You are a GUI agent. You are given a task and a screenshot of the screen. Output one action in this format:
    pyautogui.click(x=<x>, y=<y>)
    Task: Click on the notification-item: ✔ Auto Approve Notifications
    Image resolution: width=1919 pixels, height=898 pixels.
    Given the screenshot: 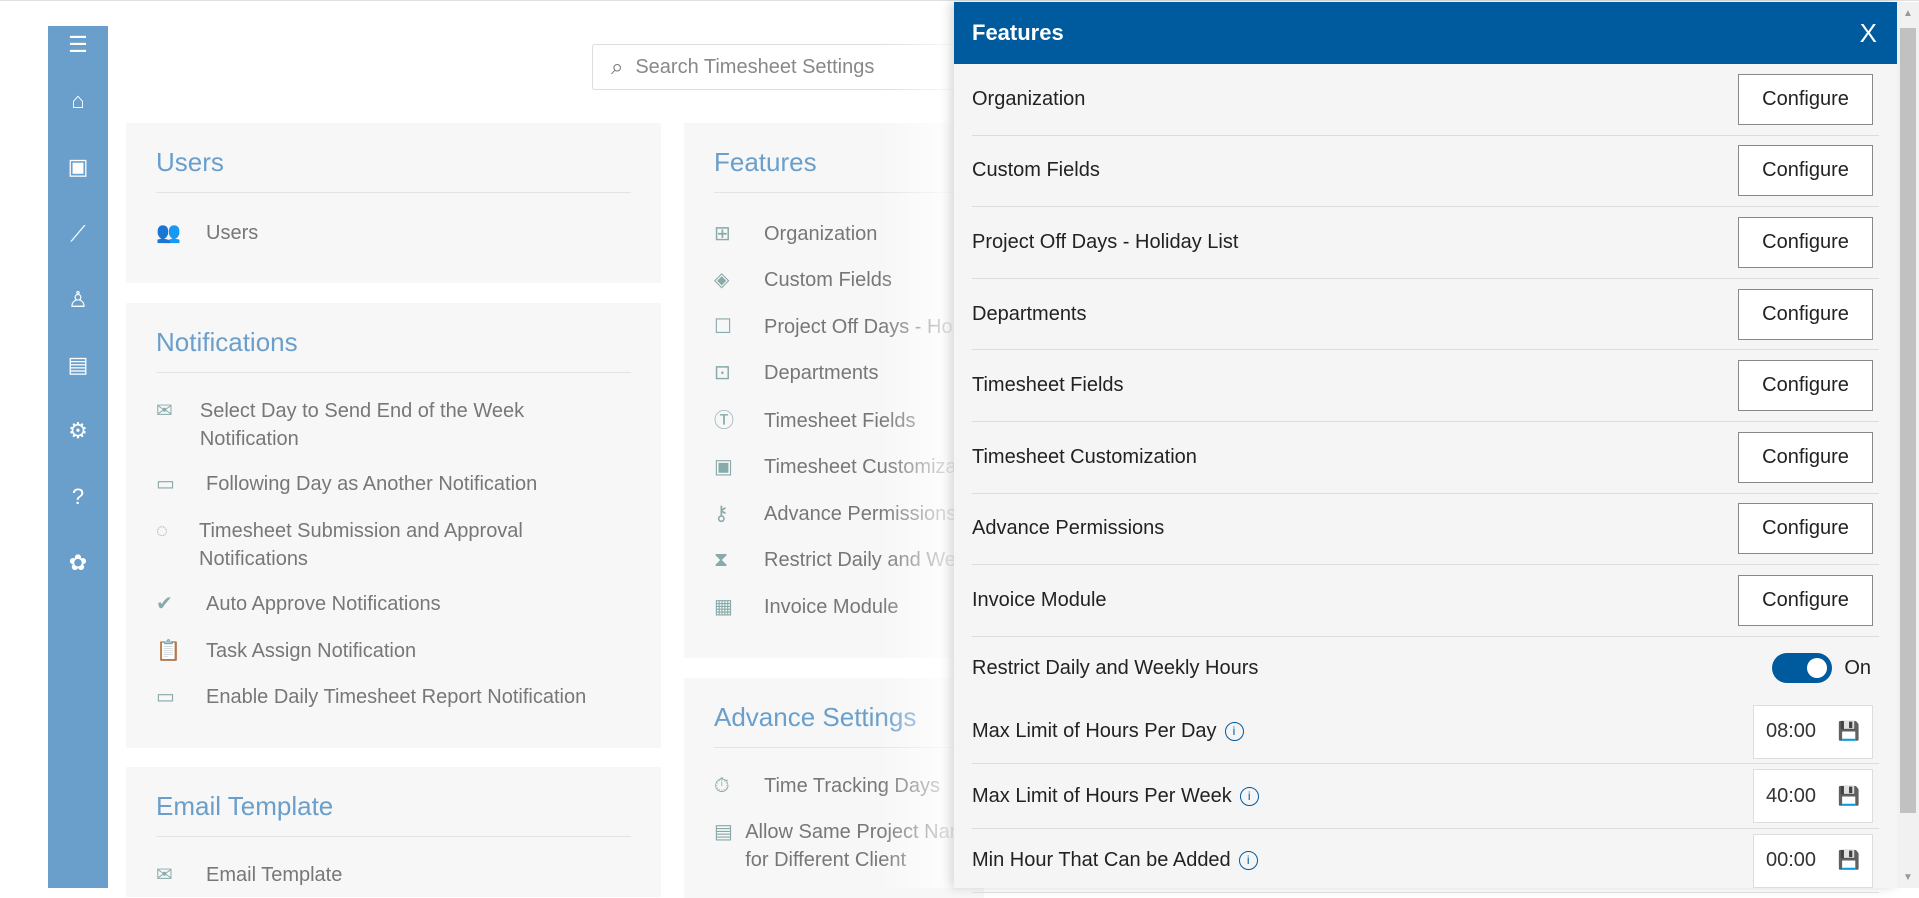 What is the action you would take?
    pyautogui.click(x=298, y=604)
    